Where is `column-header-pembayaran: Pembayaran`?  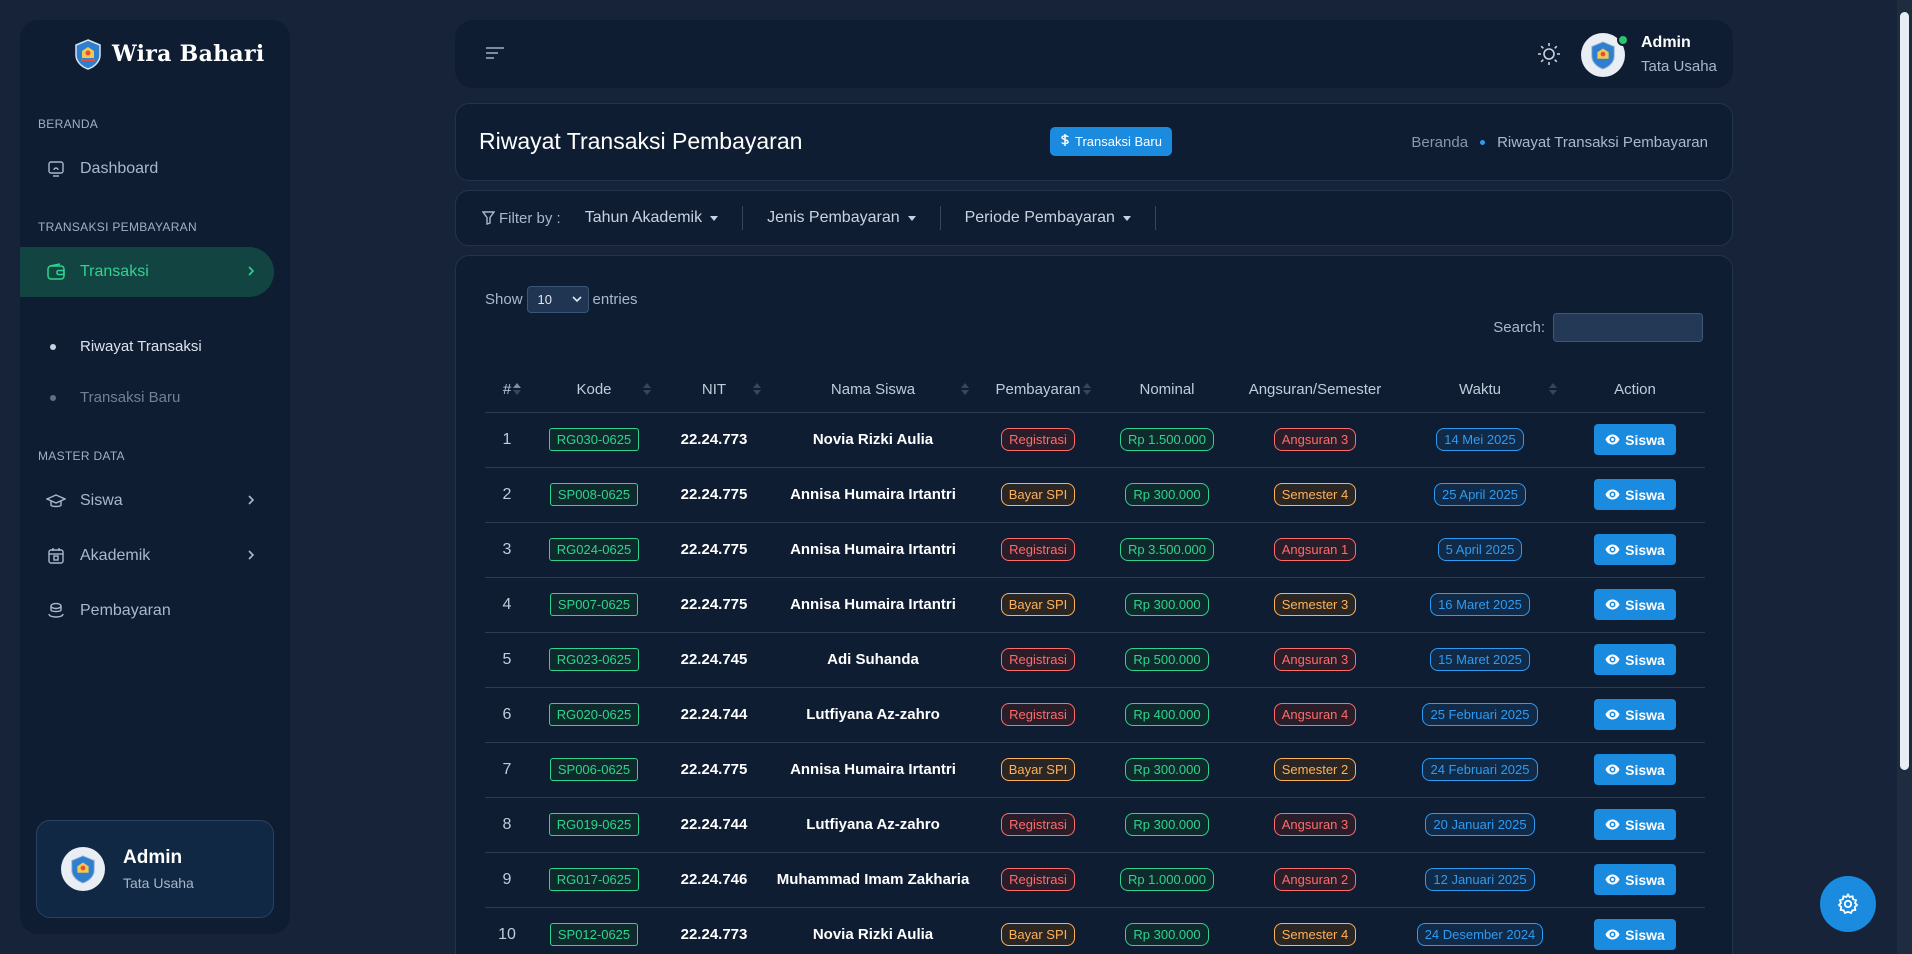
column-header-pembayaran: Pembayaran is located at coordinates (1038, 390).